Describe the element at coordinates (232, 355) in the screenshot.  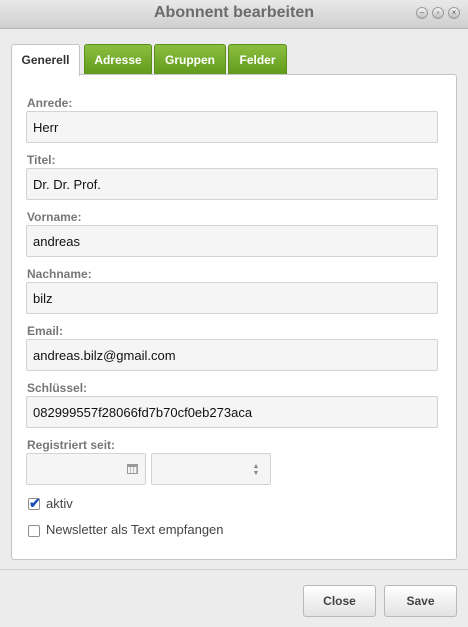
I see `email-field` at that location.